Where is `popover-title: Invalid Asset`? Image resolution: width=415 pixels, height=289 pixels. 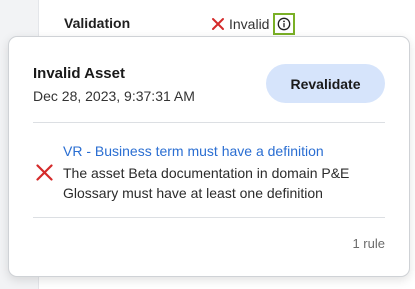
popover-title: Invalid Asset is located at coordinates (79, 73).